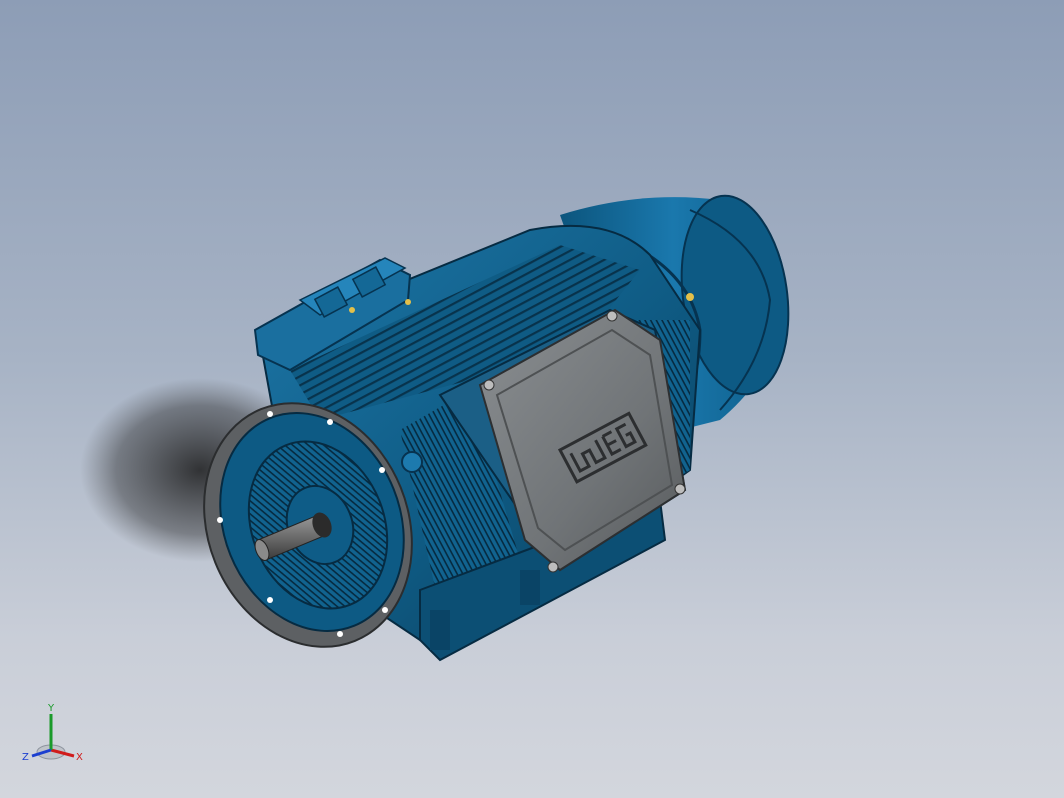 This screenshot has height=798, width=1064. I want to click on z-axis-label: Z, so click(25, 757).